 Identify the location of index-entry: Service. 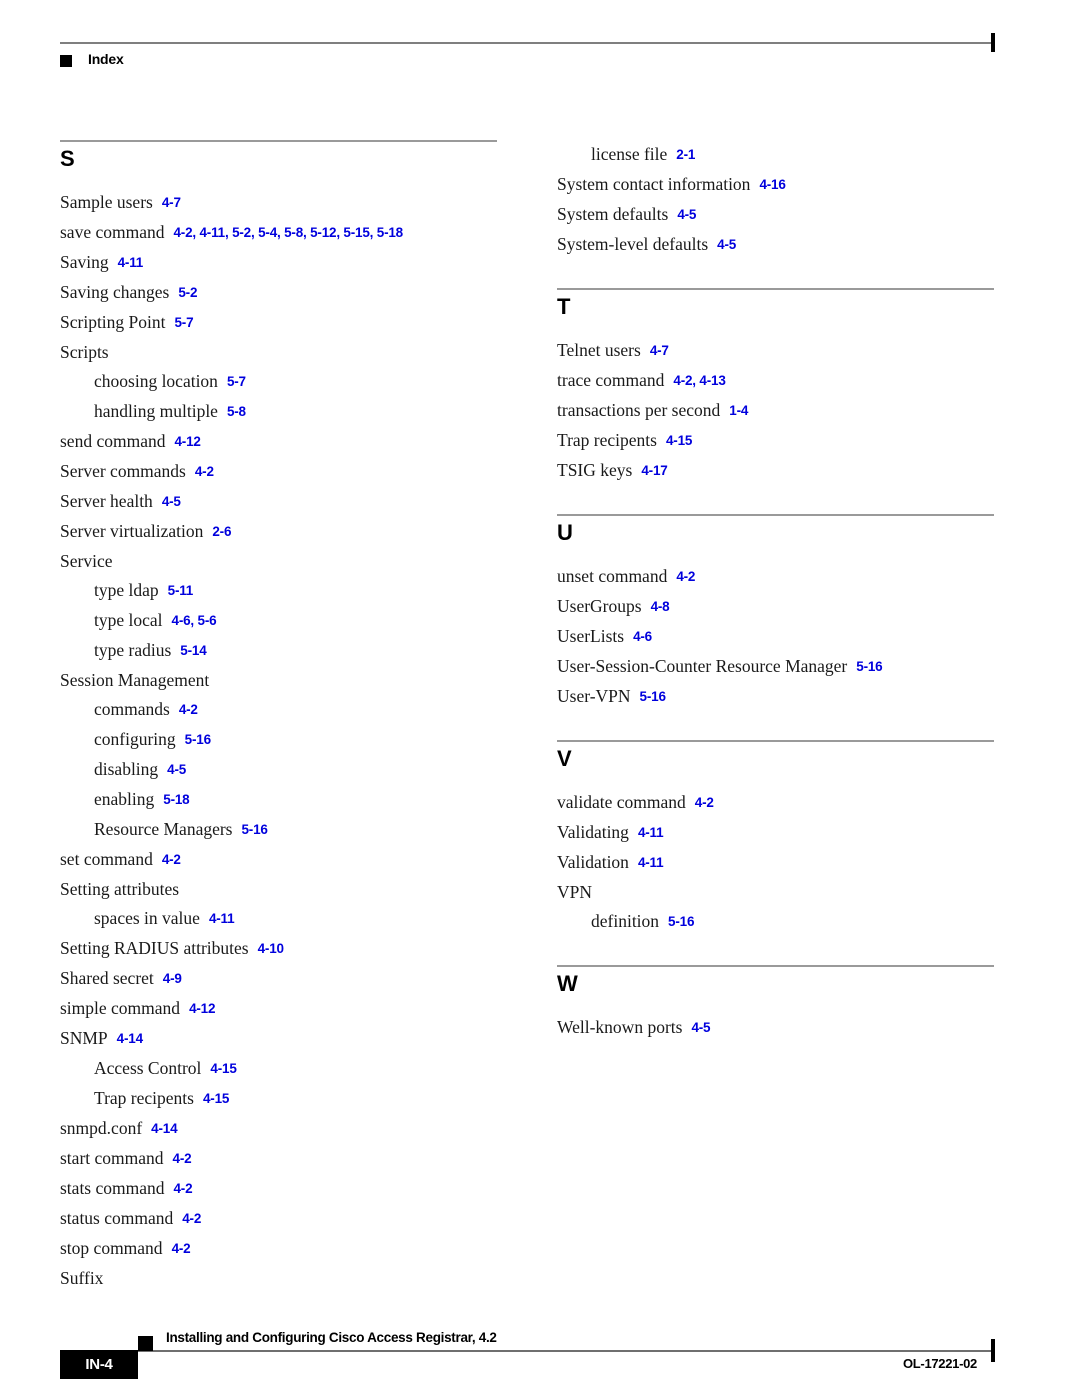
(280, 561).